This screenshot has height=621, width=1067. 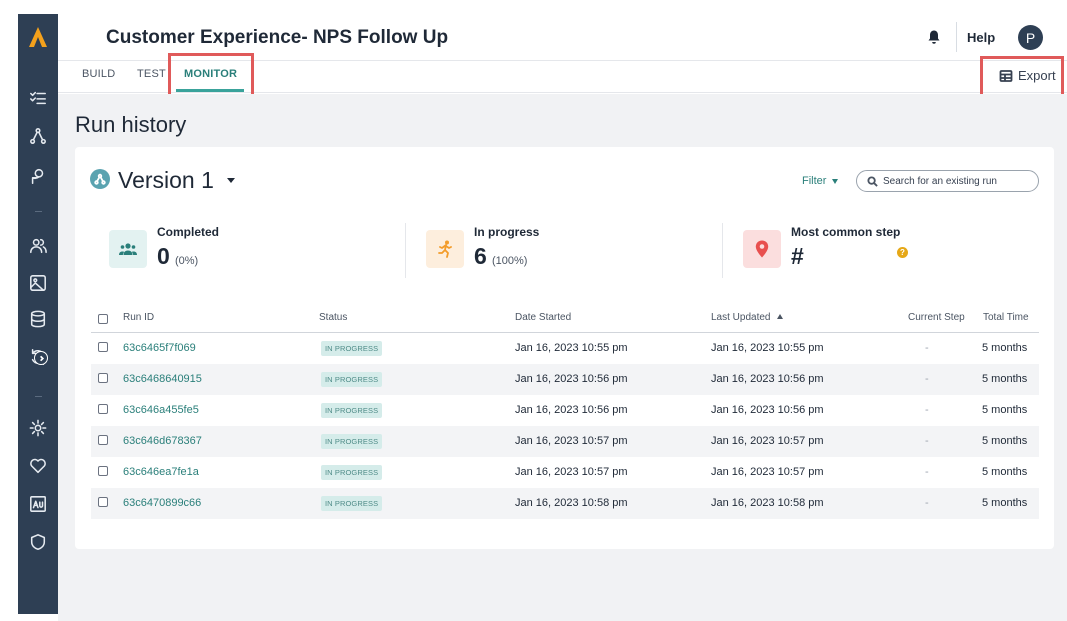 I want to click on run-id-link: 63c646a455fe5, so click(x=161, y=410).